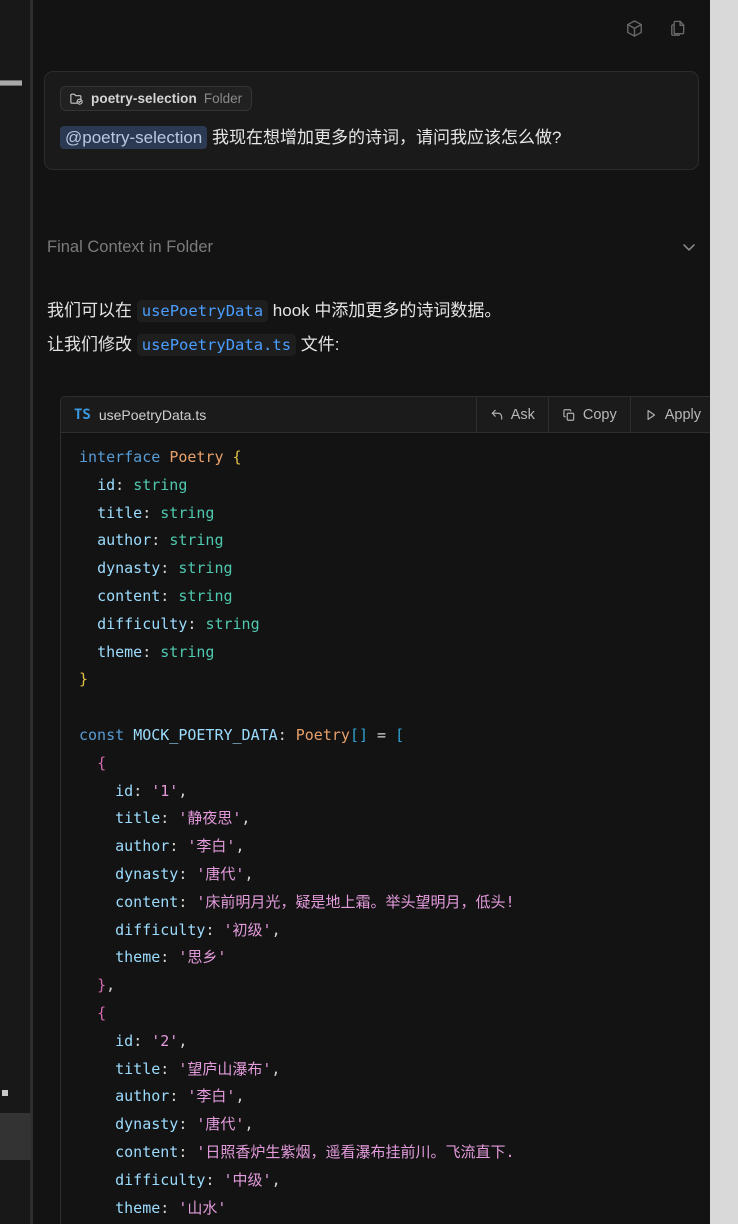 This screenshot has width=738, height=1224. What do you see at coordinates (92, 344) in the screenshot?
I see `prose-line2-before: 让我们修改` at bounding box center [92, 344].